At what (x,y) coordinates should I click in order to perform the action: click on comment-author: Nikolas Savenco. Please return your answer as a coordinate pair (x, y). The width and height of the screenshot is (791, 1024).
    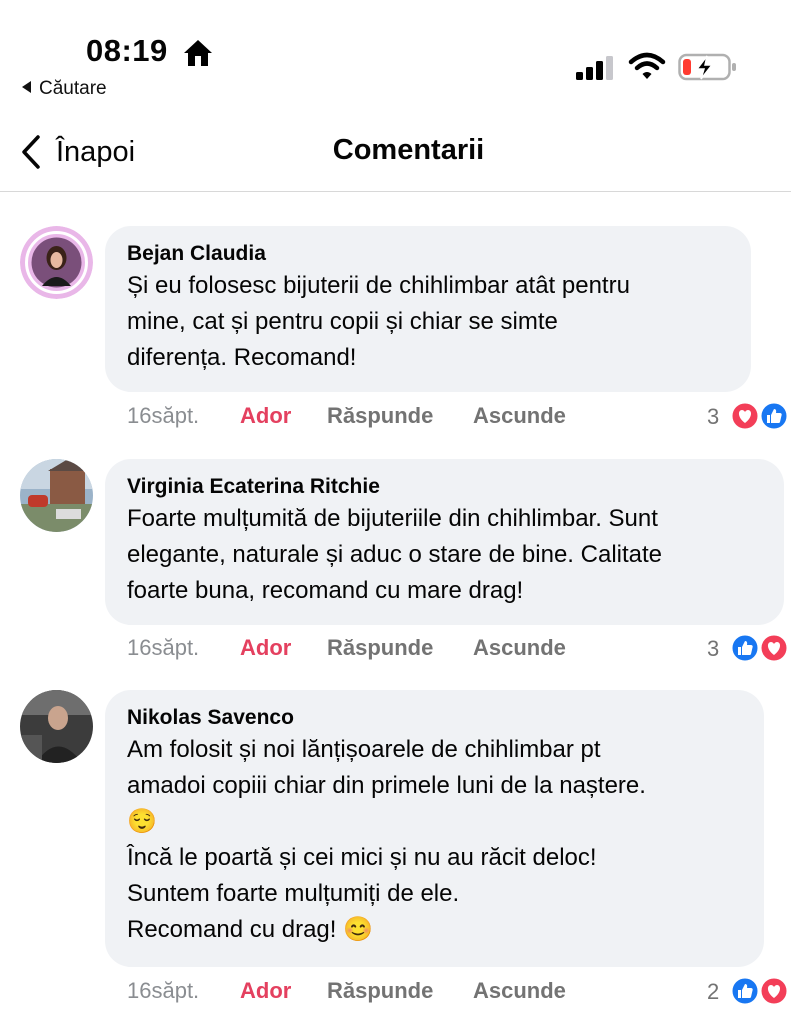
    Looking at the image, I should click on (434, 718).